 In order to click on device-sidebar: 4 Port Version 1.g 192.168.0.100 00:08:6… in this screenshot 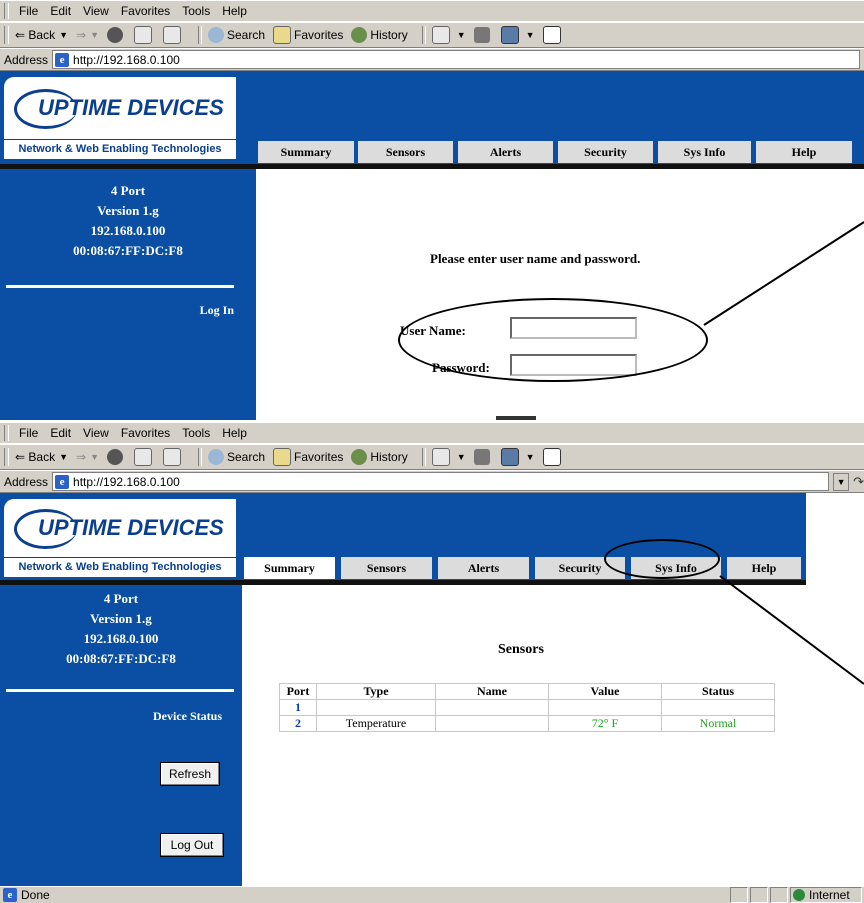, I will do `click(128, 294)`.